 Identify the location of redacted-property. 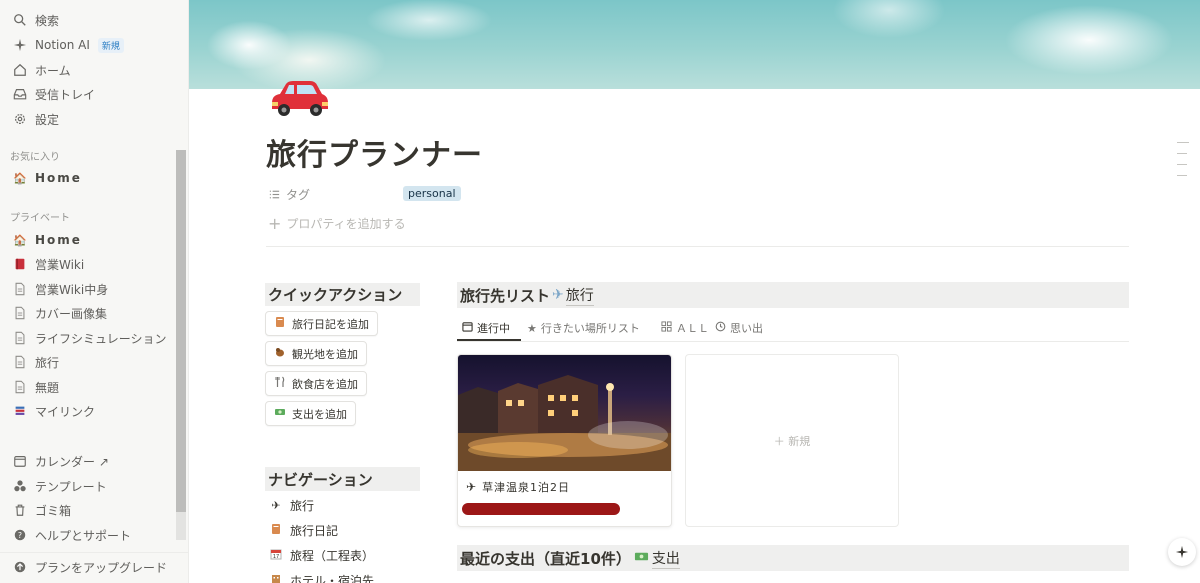
(541, 509).